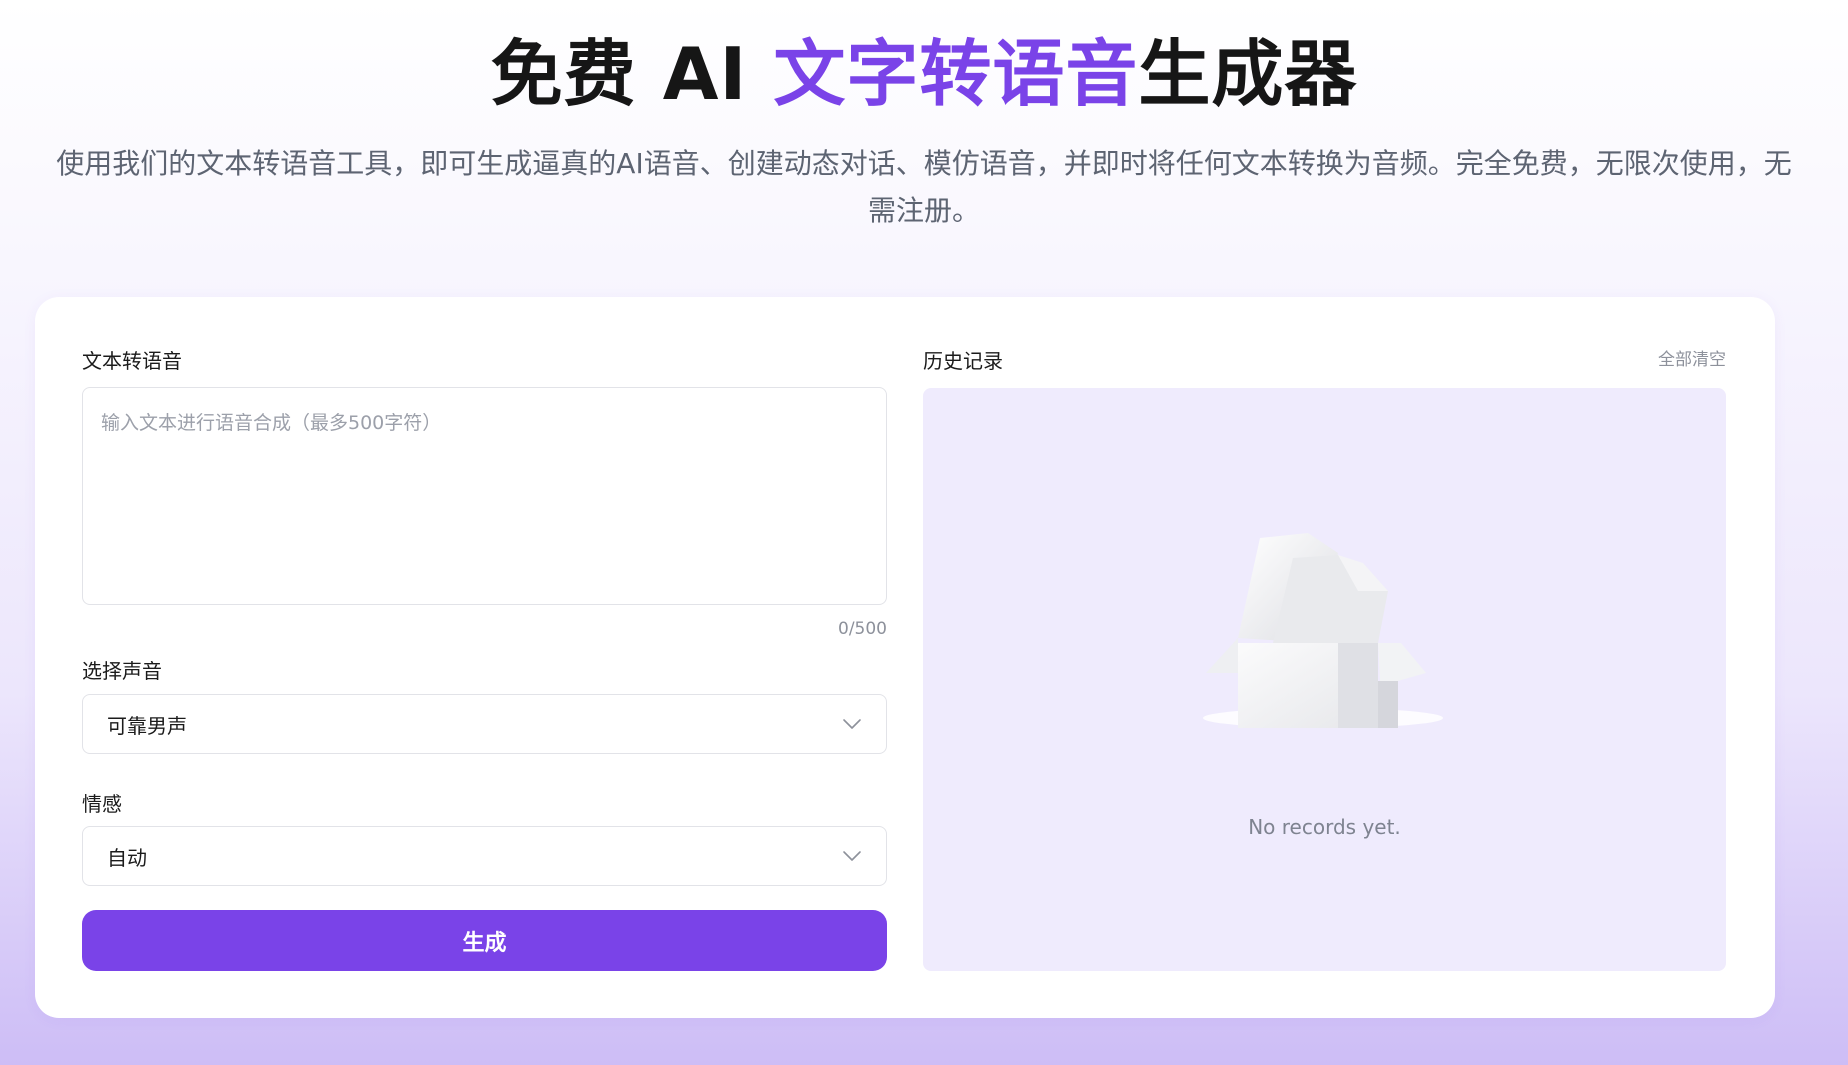  What do you see at coordinates (1324, 827) in the screenshot?
I see `history-empty-text: No records yet.` at bounding box center [1324, 827].